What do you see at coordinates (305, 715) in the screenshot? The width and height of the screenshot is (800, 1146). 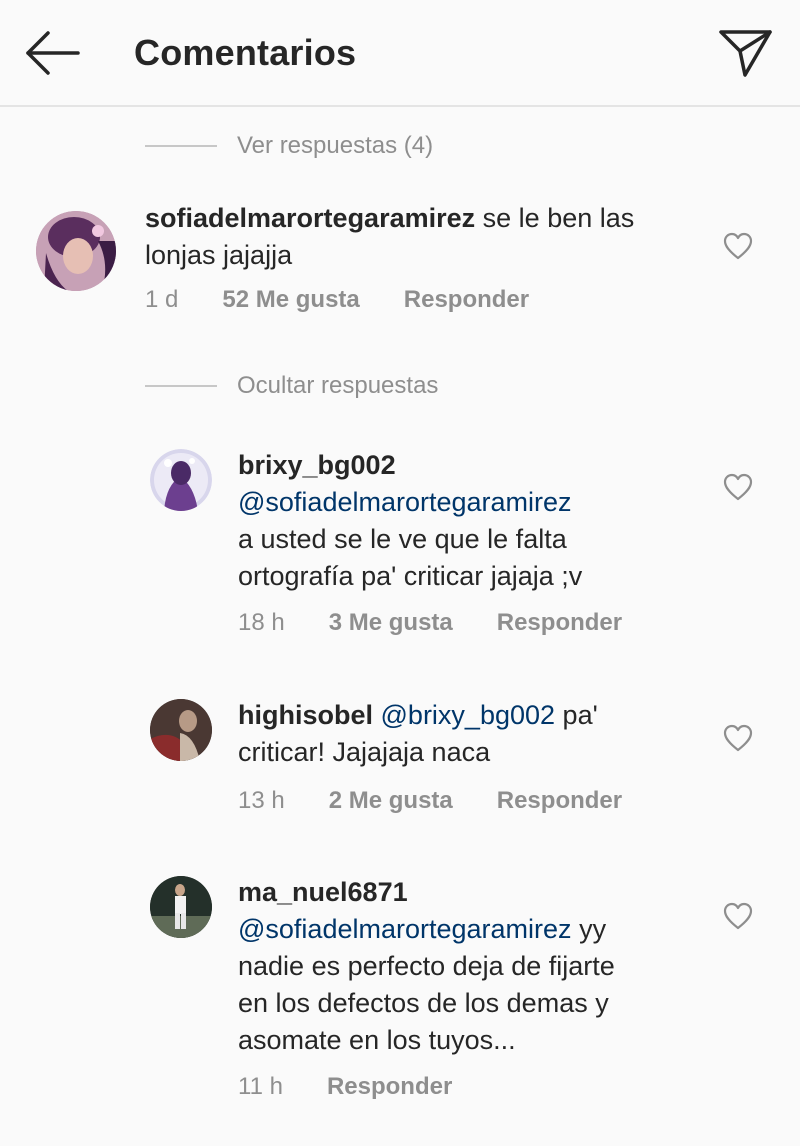 I see `comment-username: highisobel` at bounding box center [305, 715].